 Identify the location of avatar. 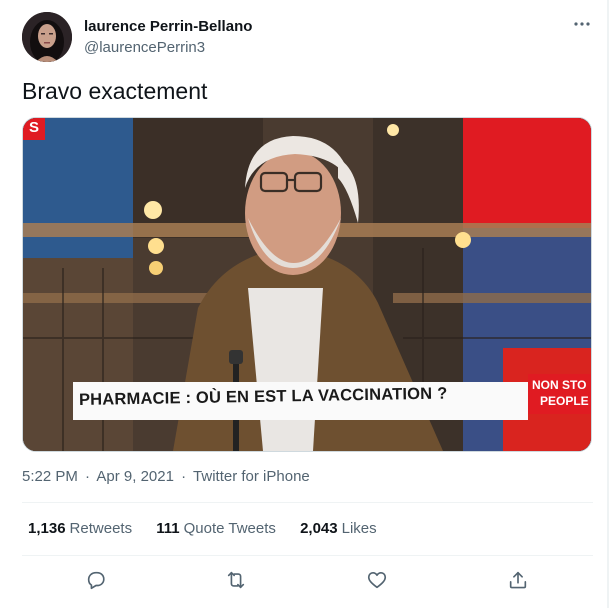
(47, 37).